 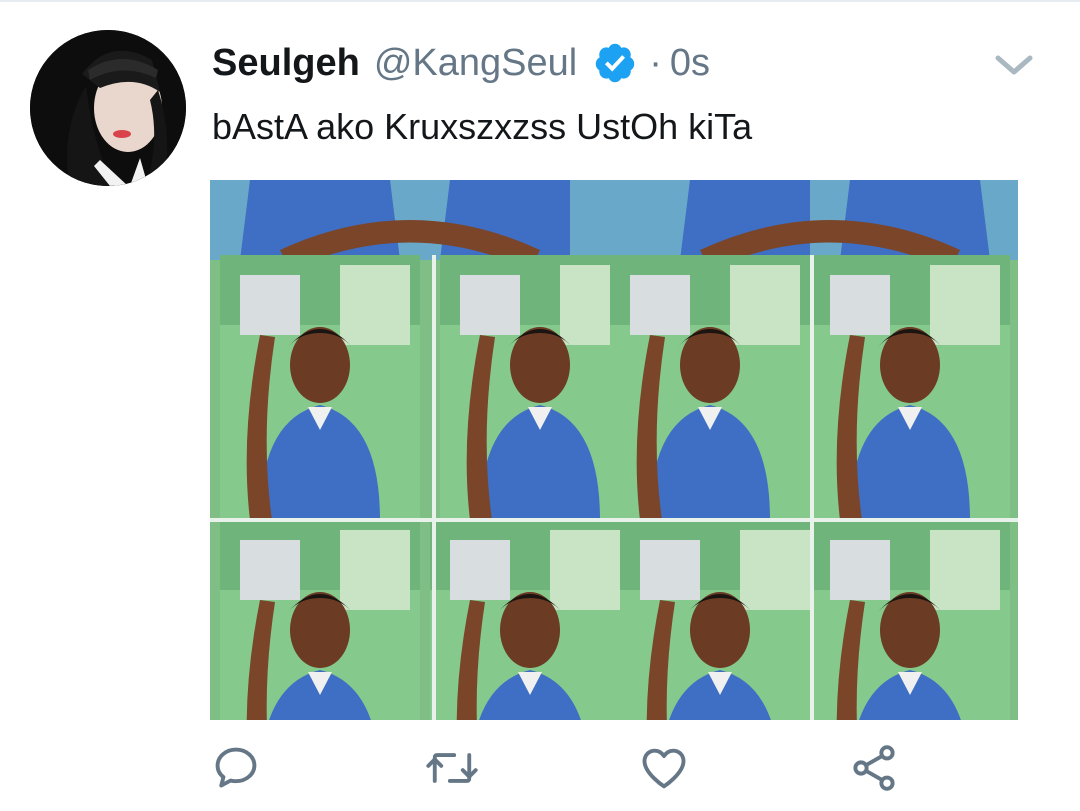 I want to click on chevron-down-icon, so click(x=1014, y=65).